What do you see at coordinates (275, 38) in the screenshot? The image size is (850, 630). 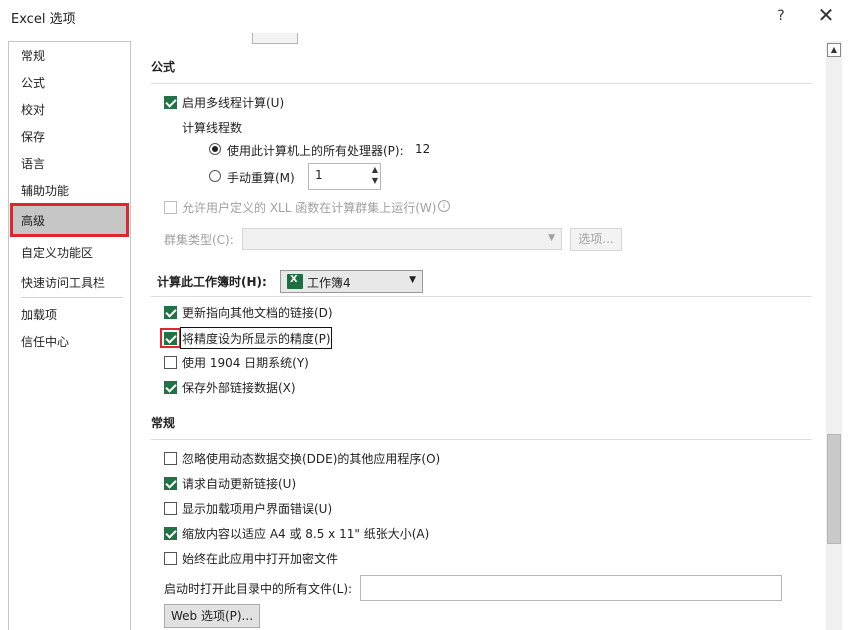 I see `scrolled-control-stub` at bounding box center [275, 38].